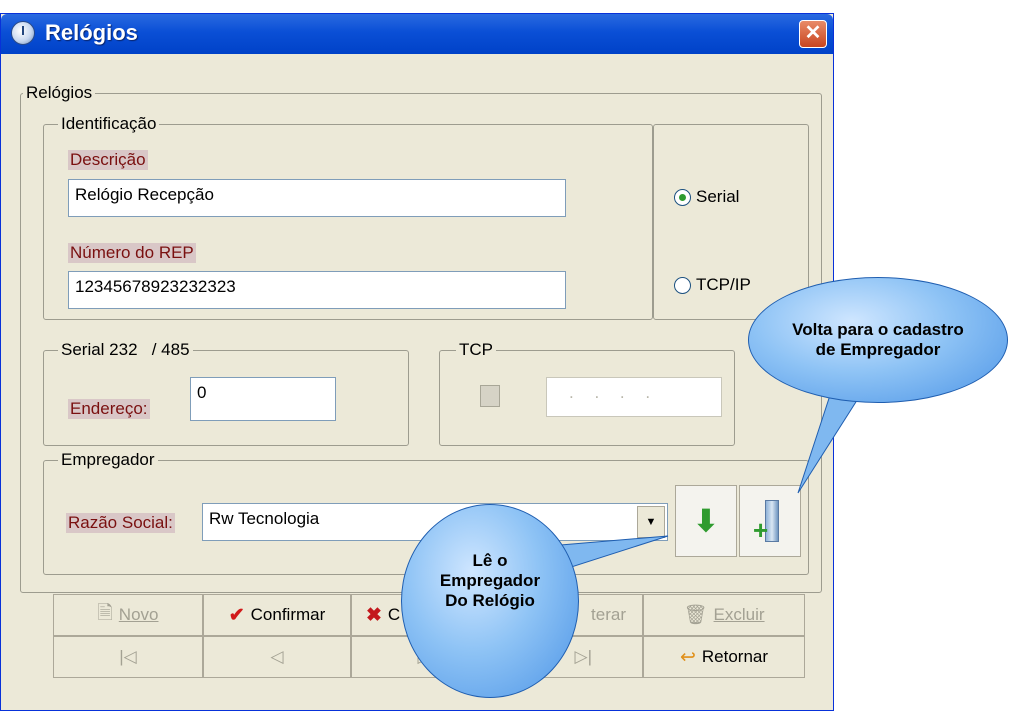  Describe the element at coordinates (490, 560) in the screenshot. I see `bottom-callout-line1: Lê o` at that location.